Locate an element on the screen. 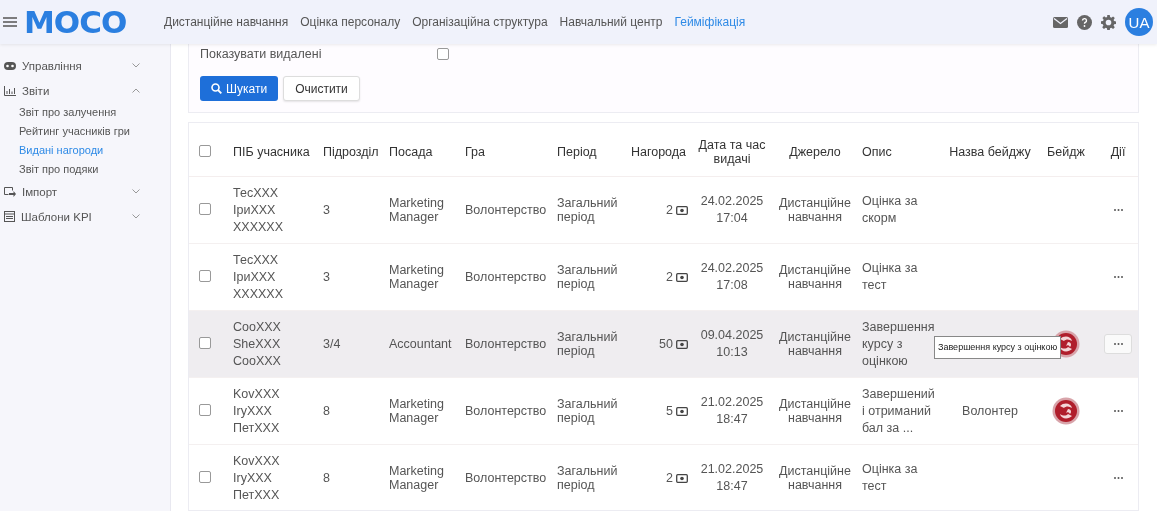 The height and width of the screenshot is (511, 1157). table-cell: Волонтер is located at coordinates (990, 411).